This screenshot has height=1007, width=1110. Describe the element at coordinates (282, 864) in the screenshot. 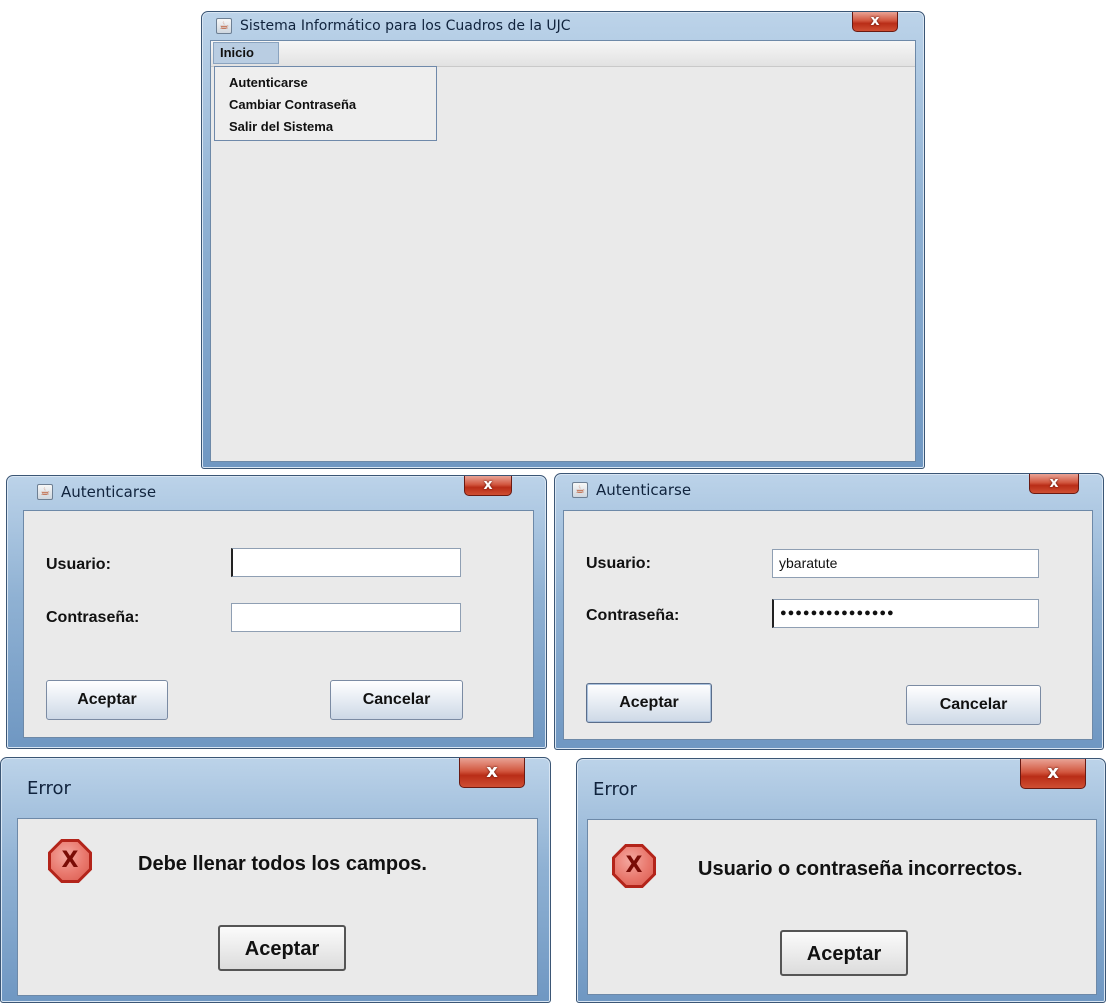

I see `error-message: Debe llenar todos los campos.` at that location.